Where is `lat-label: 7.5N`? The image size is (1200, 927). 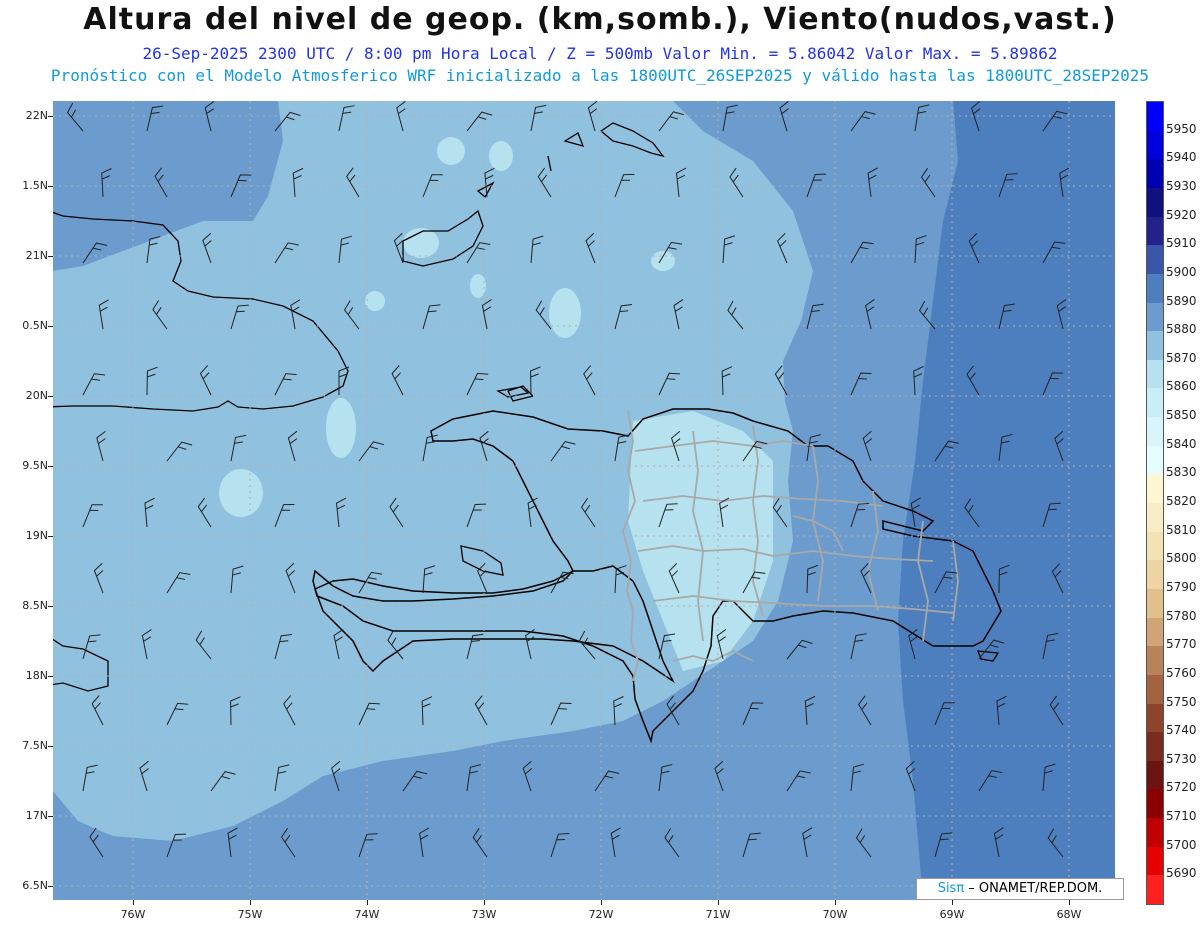
lat-label: 7.5N is located at coordinates (35, 745).